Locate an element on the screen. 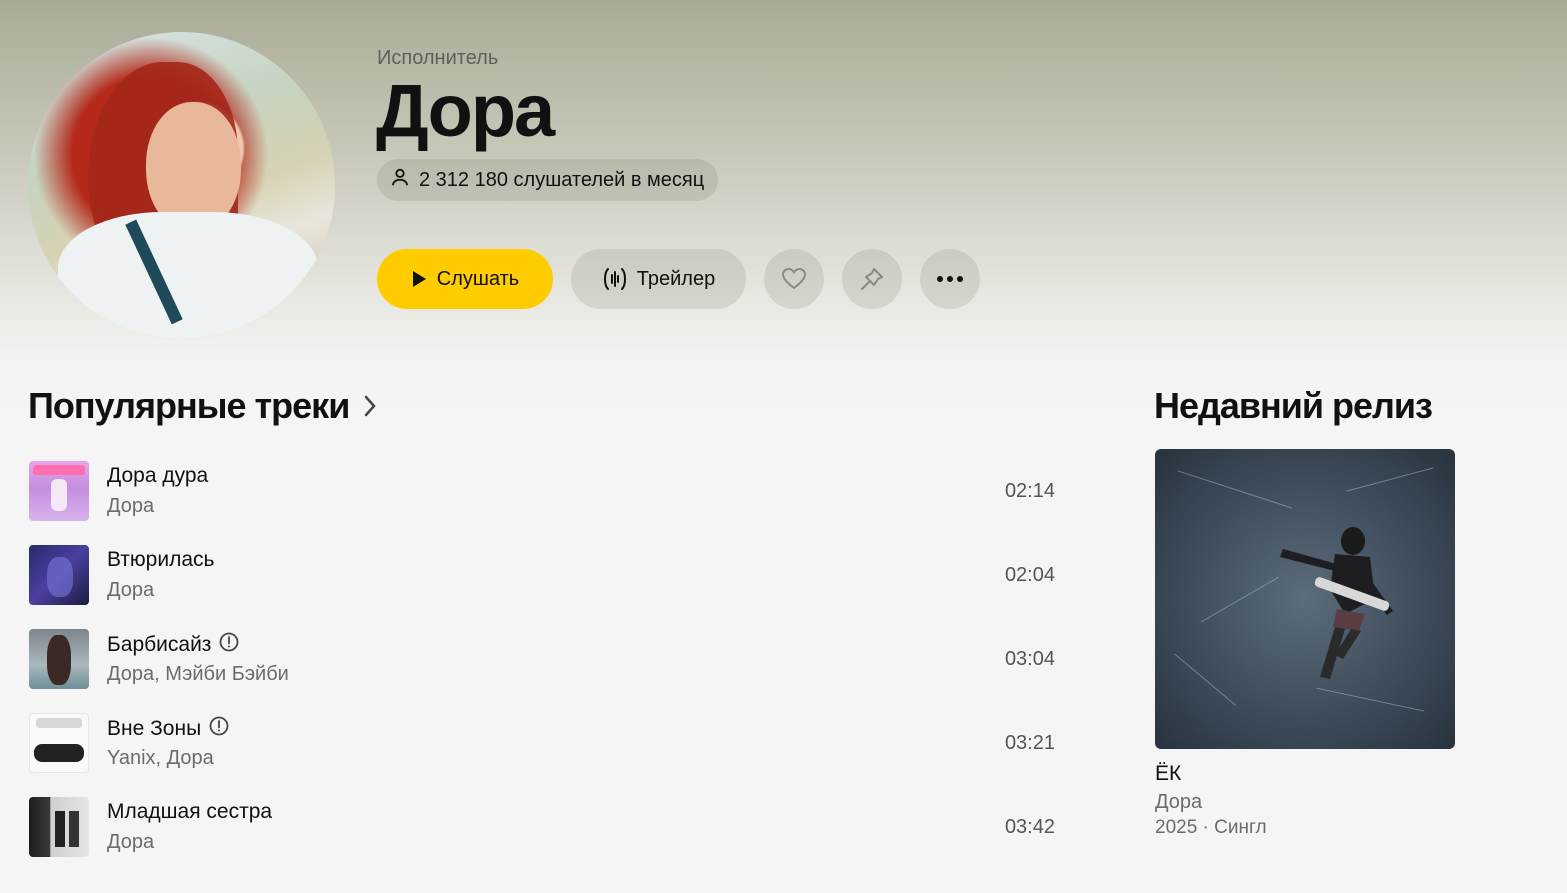  release-cover-figure is located at coordinates (1336, 603).